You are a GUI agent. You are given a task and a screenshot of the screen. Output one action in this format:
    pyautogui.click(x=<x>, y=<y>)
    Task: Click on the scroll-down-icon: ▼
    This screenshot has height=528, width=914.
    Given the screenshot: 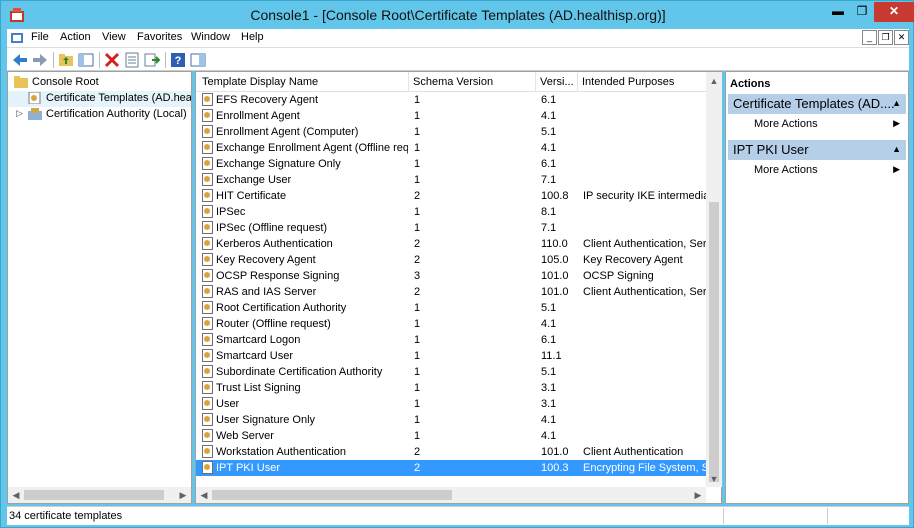 What is the action you would take?
    pyautogui.click(x=714, y=479)
    